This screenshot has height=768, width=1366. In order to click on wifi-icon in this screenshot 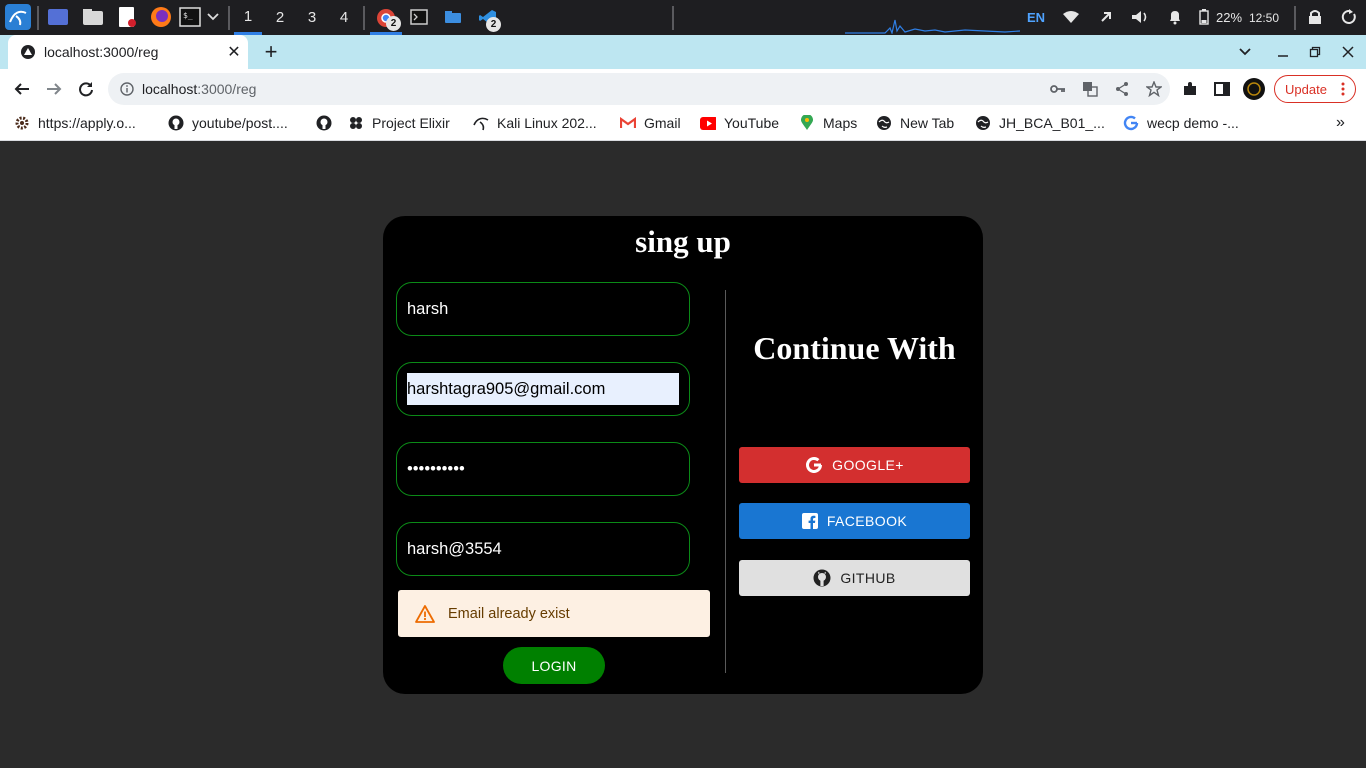, I will do `click(1071, 17)`.